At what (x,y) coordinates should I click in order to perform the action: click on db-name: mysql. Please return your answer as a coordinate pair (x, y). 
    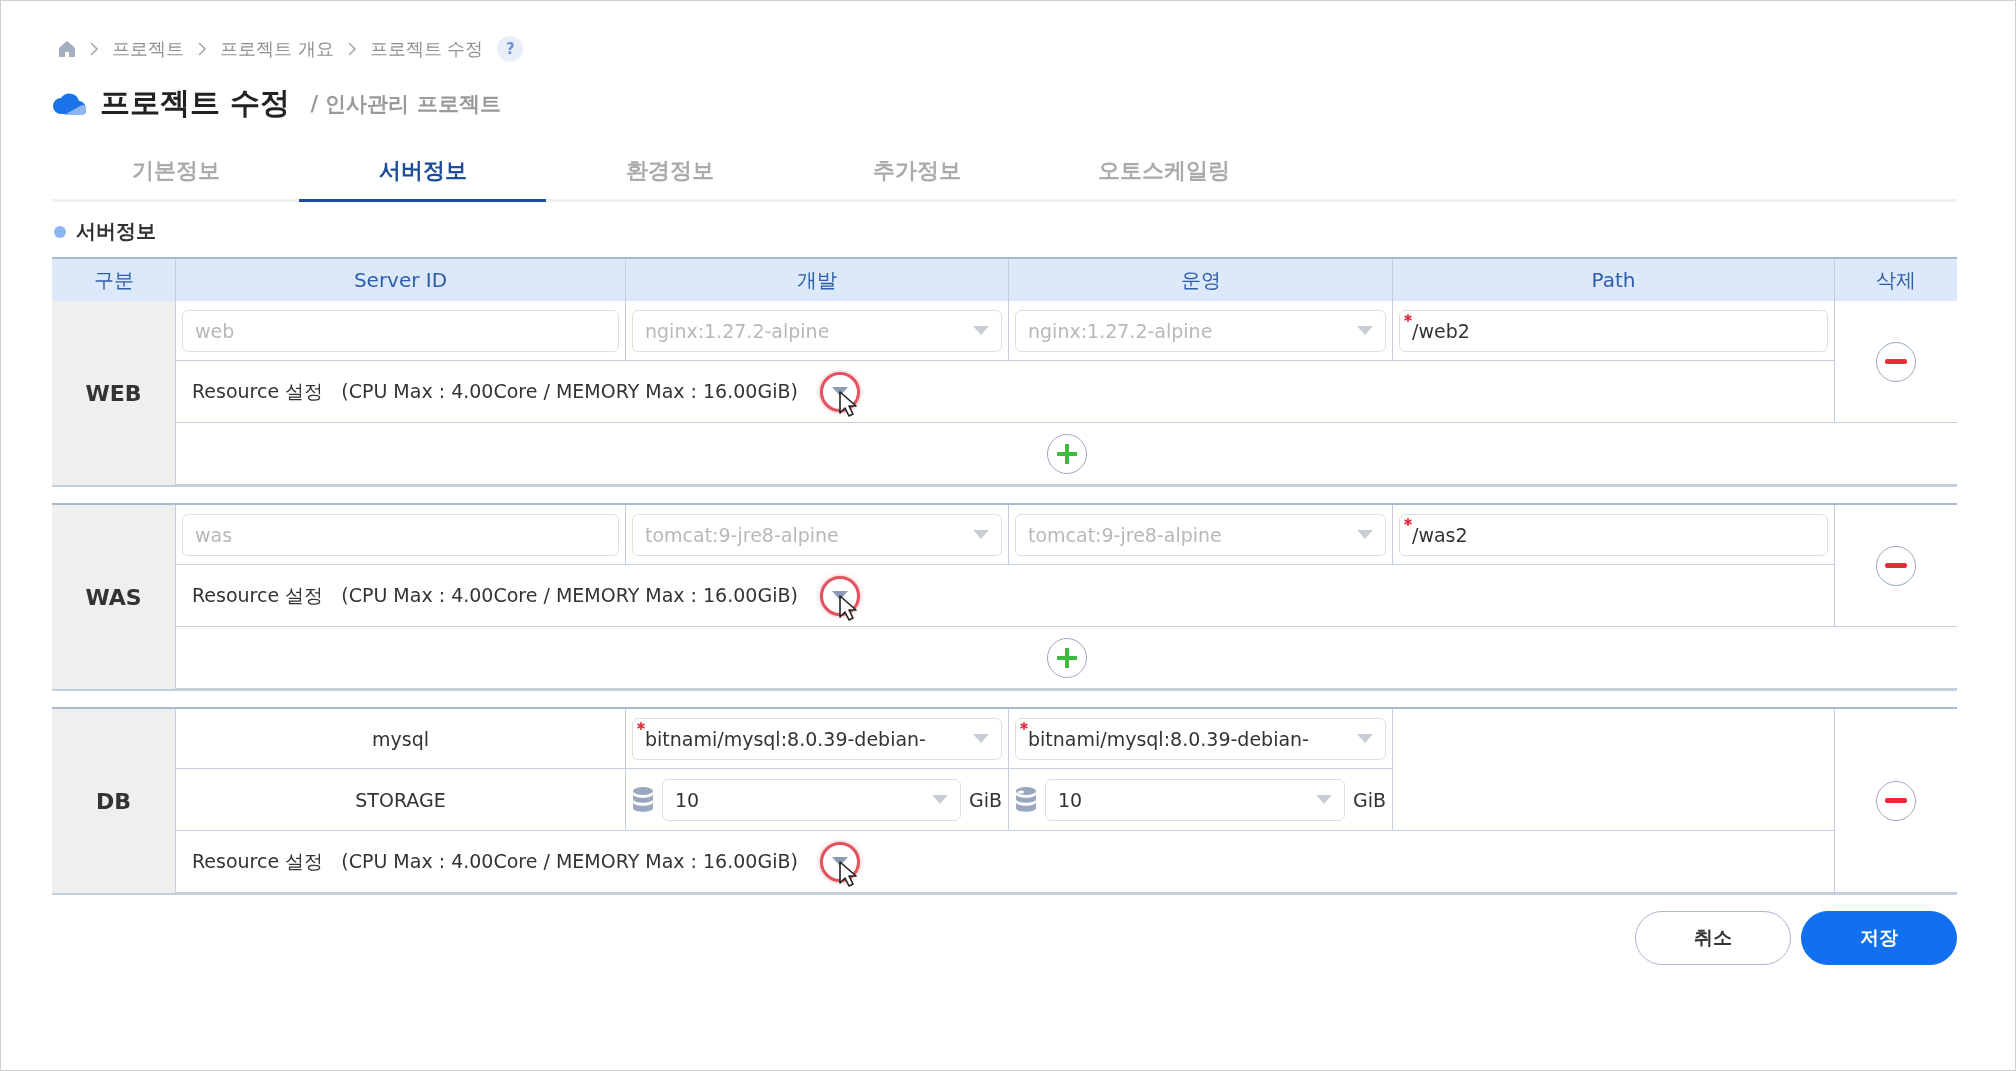
    Looking at the image, I should click on (400, 738).